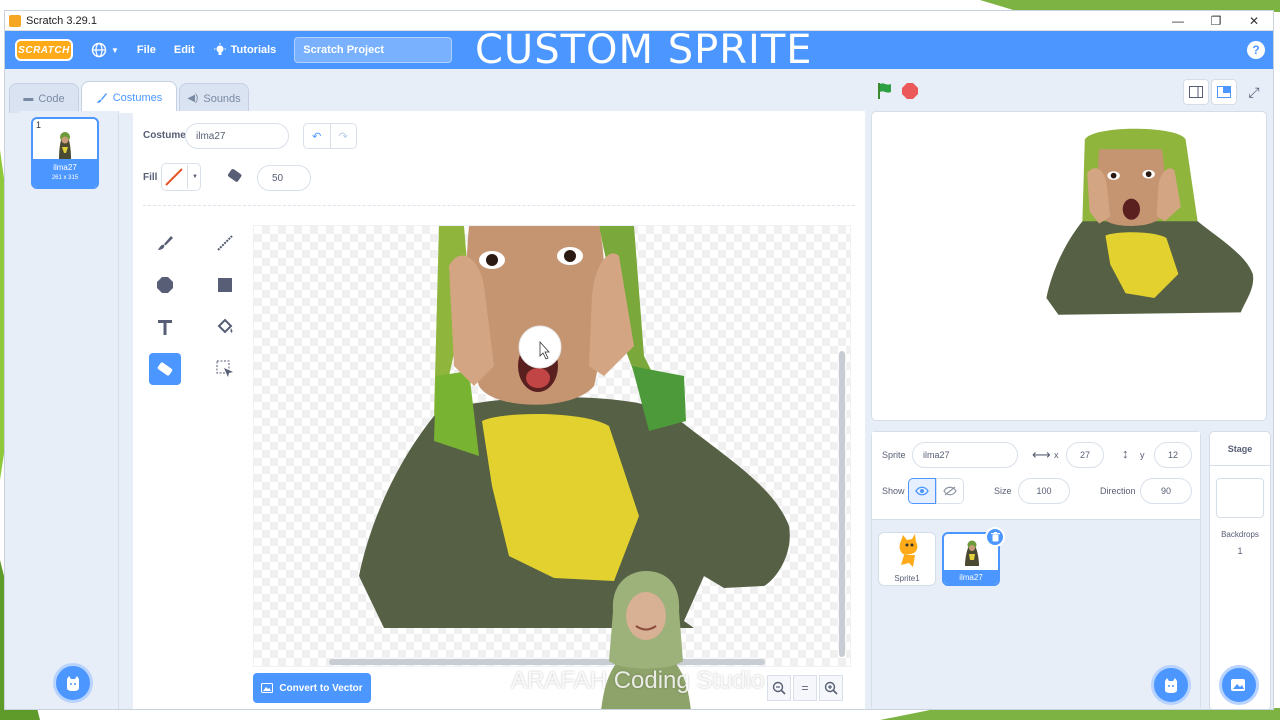  I want to click on eraser-size-icon, so click(235, 175).